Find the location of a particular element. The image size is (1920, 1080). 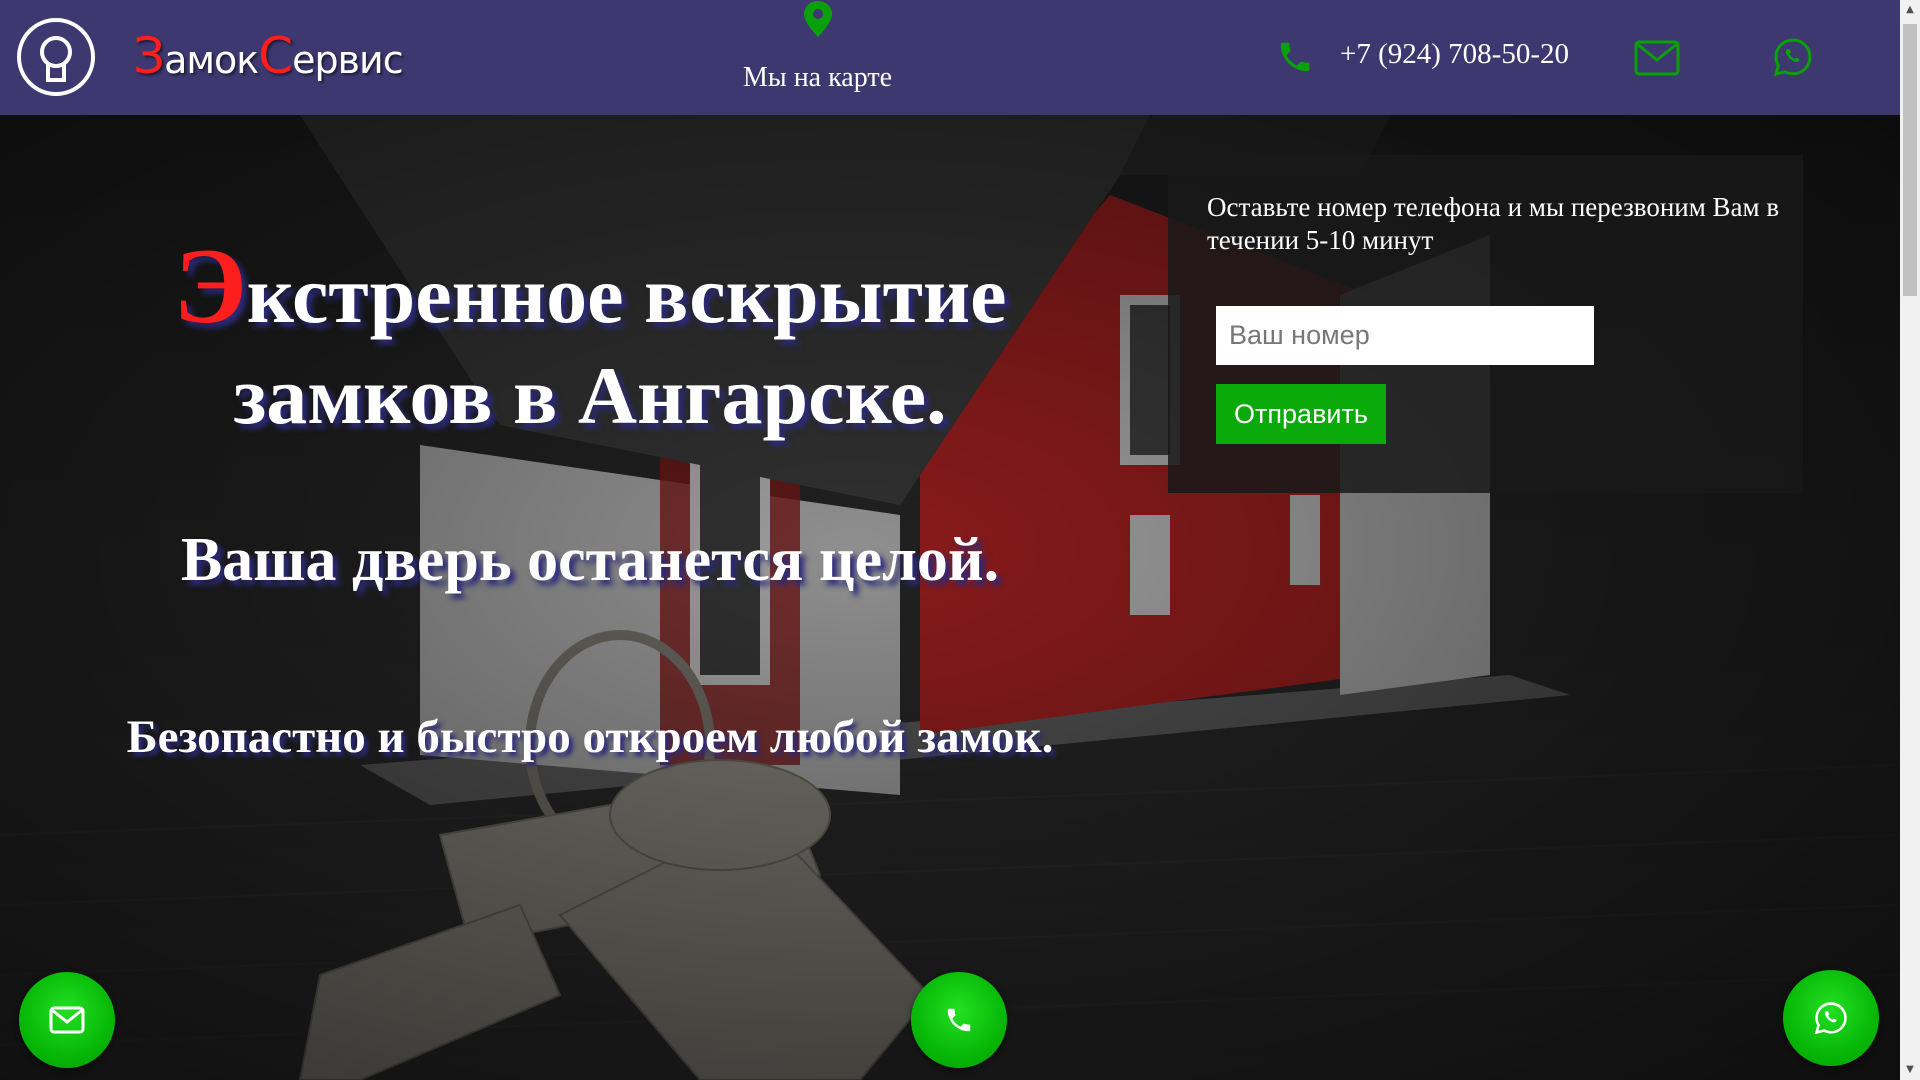

hero-subtitle: Ваша дверь останется целой. is located at coordinates (590, 560).